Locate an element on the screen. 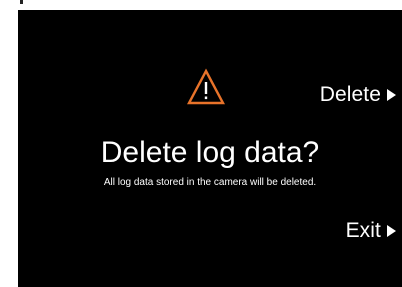  exit-label: Exit is located at coordinates (363, 230).